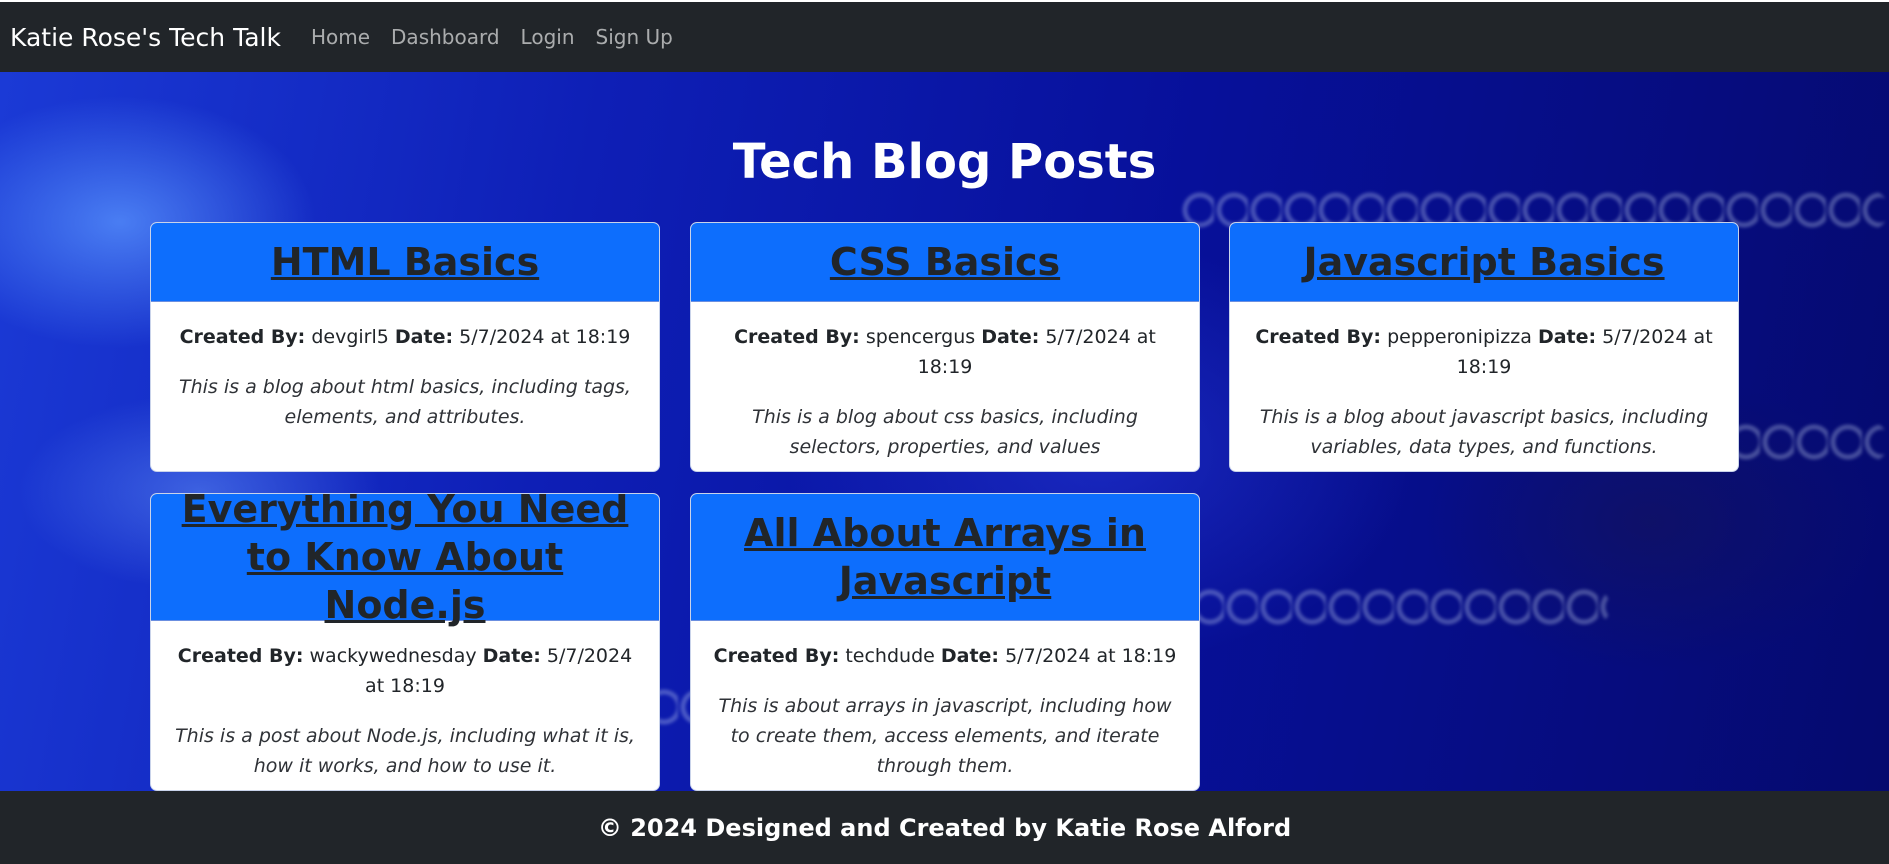 The image size is (1889, 864). I want to click on site-brand: Katie Rose's Tech Talk, so click(145, 37).